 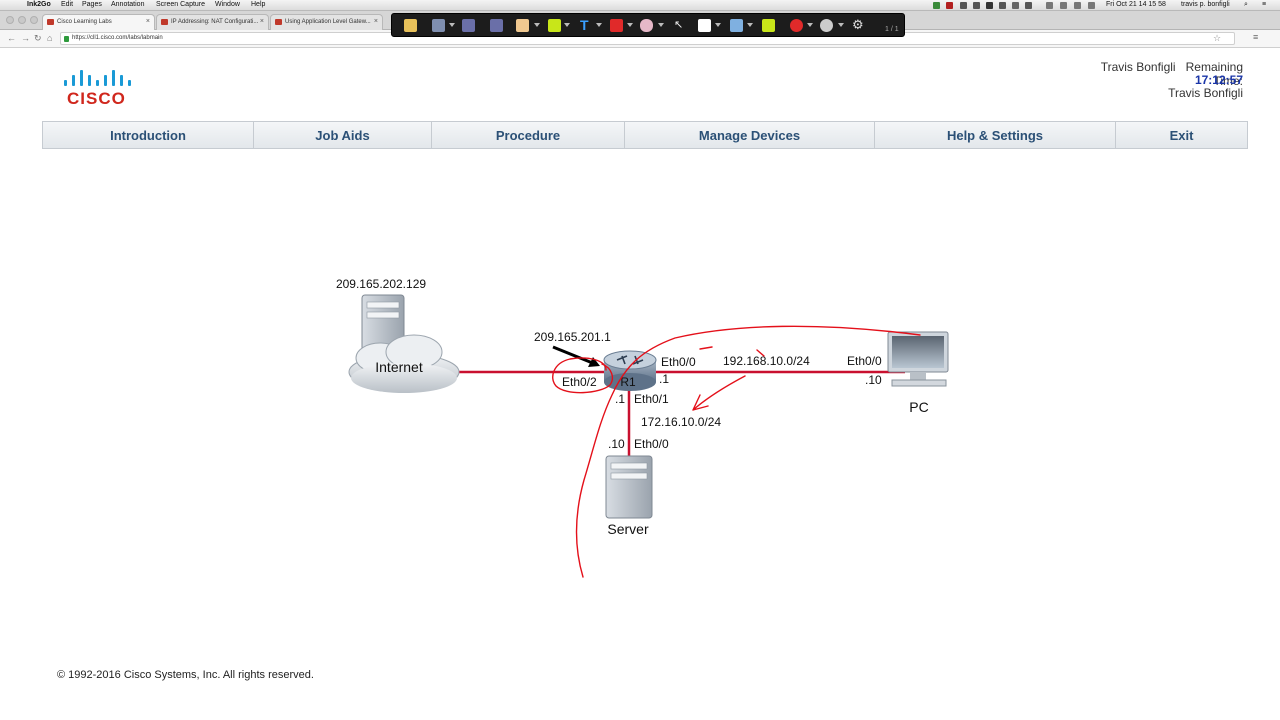 I want to click on pc-lan-subnet: 192.168.10.0/24, so click(x=766, y=361).